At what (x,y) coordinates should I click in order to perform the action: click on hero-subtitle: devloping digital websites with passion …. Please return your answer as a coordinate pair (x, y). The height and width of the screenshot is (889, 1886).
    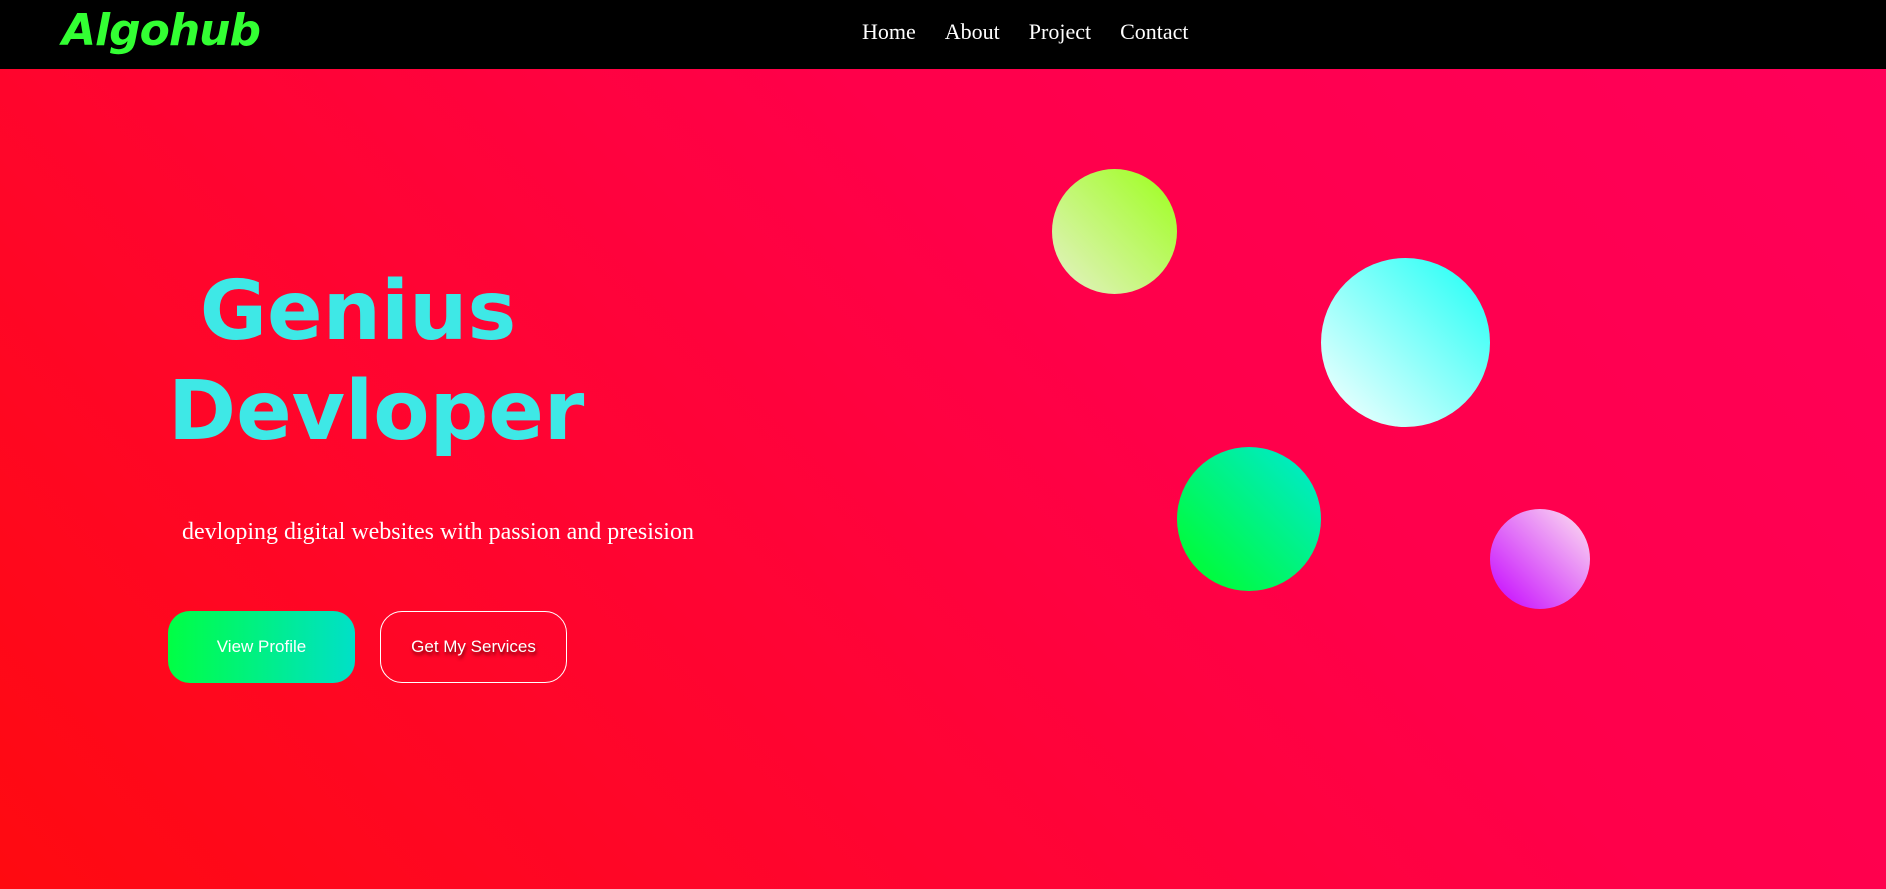
    Looking at the image, I should click on (438, 532).